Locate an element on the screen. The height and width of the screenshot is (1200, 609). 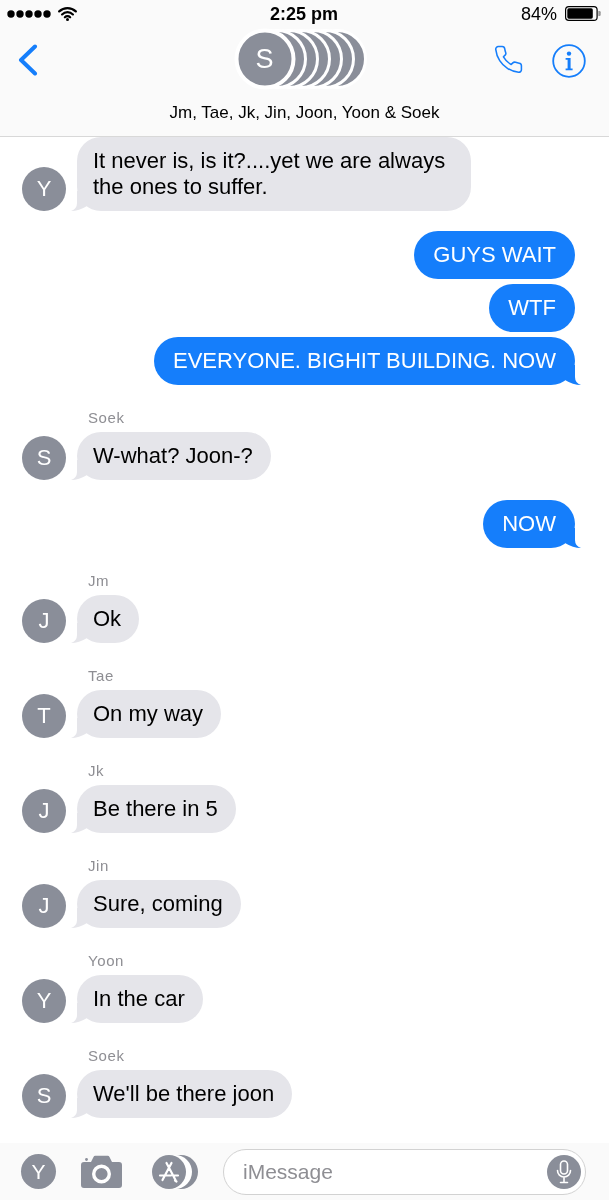
app-store-button is located at coordinates (175, 1171).